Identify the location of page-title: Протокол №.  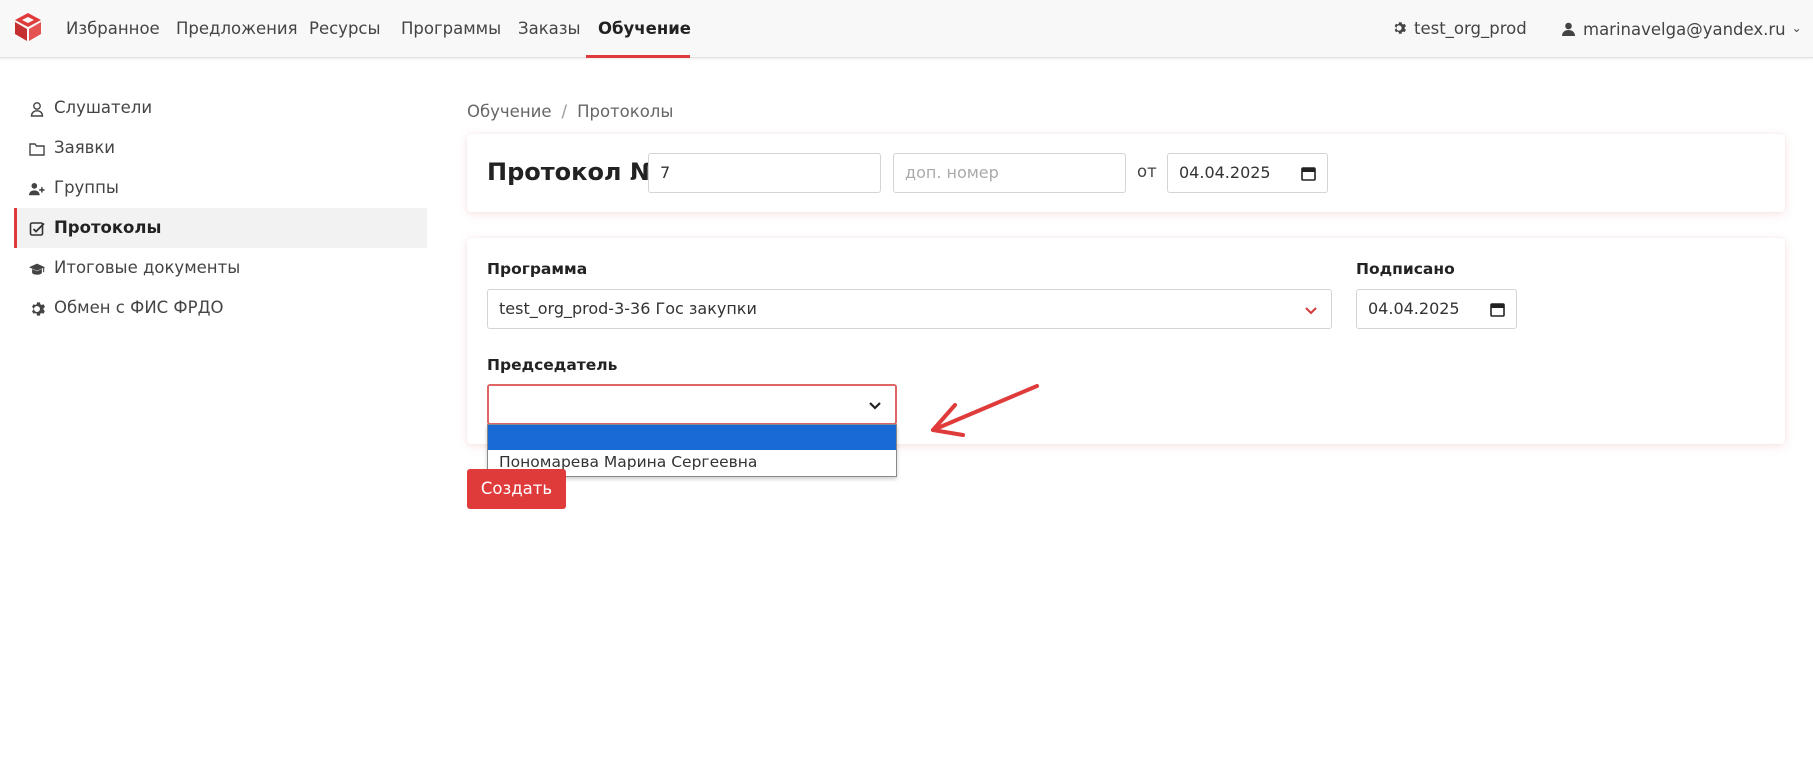
(573, 172).